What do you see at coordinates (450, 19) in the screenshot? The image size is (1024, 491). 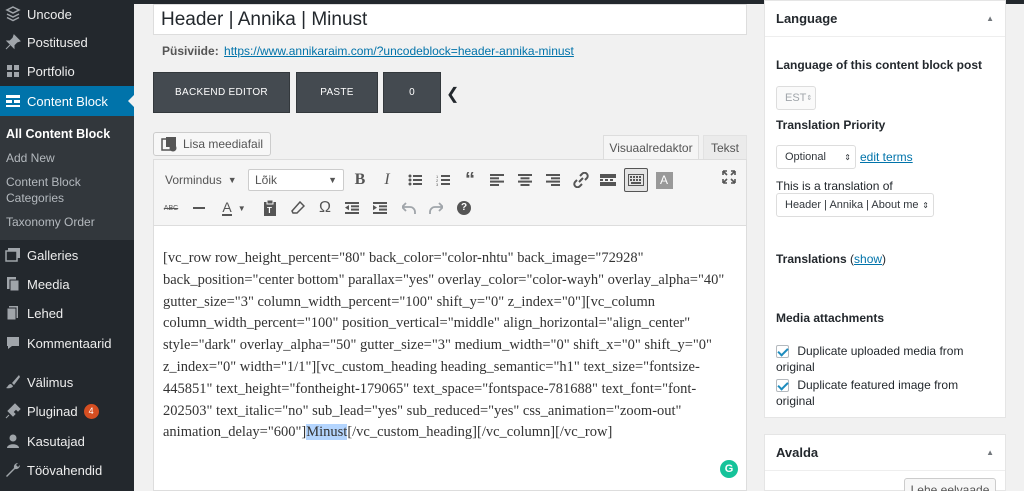 I see `post-title-input: Header | Annika | Minust` at bounding box center [450, 19].